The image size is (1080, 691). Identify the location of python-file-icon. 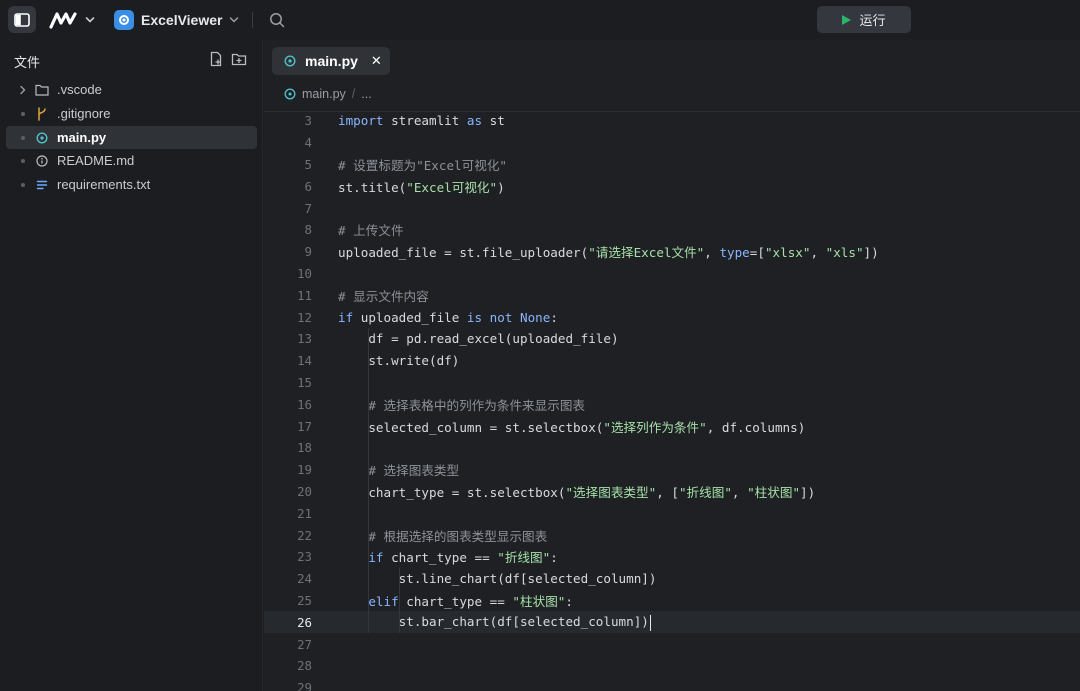
(290, 61).